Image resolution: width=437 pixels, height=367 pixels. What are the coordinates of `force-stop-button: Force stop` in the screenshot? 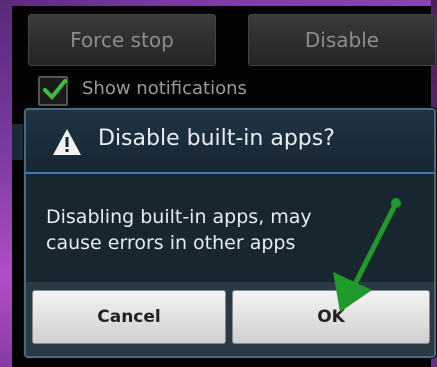 It's located at (122, 40).